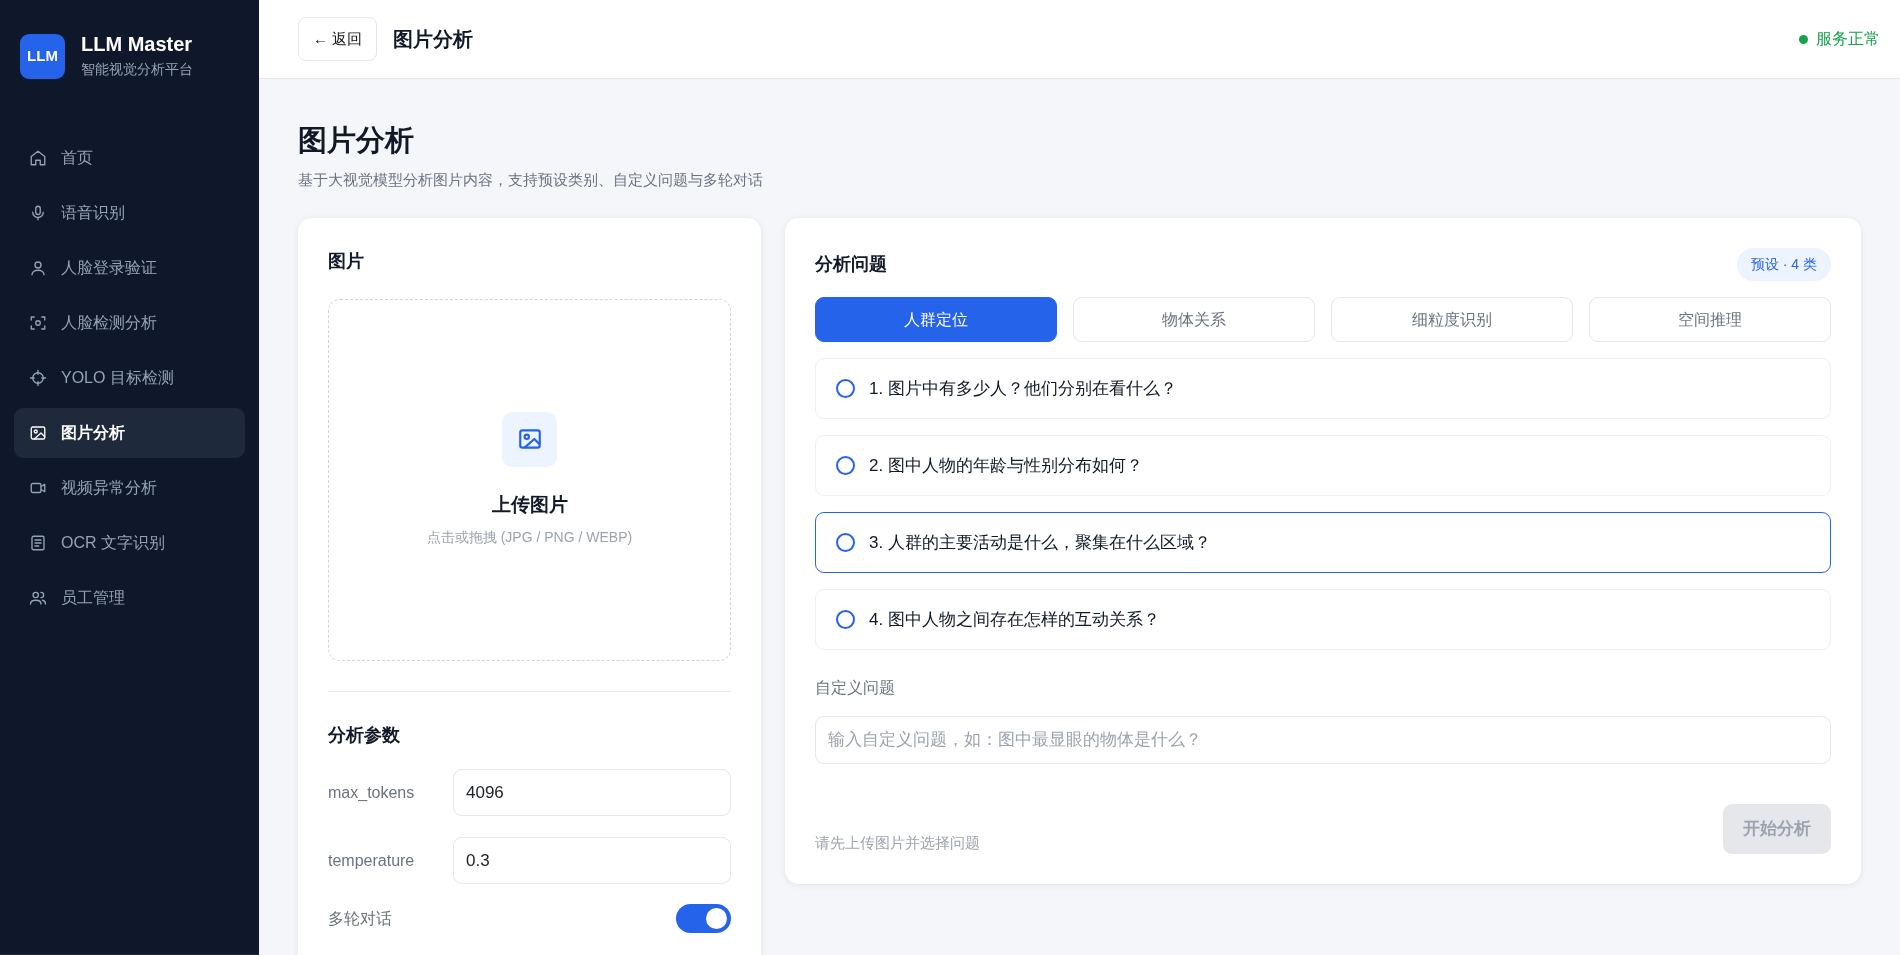  Describe the element at coordinates (137, 44) in the screenshot. I see `app-title: LLM Master` at that location.